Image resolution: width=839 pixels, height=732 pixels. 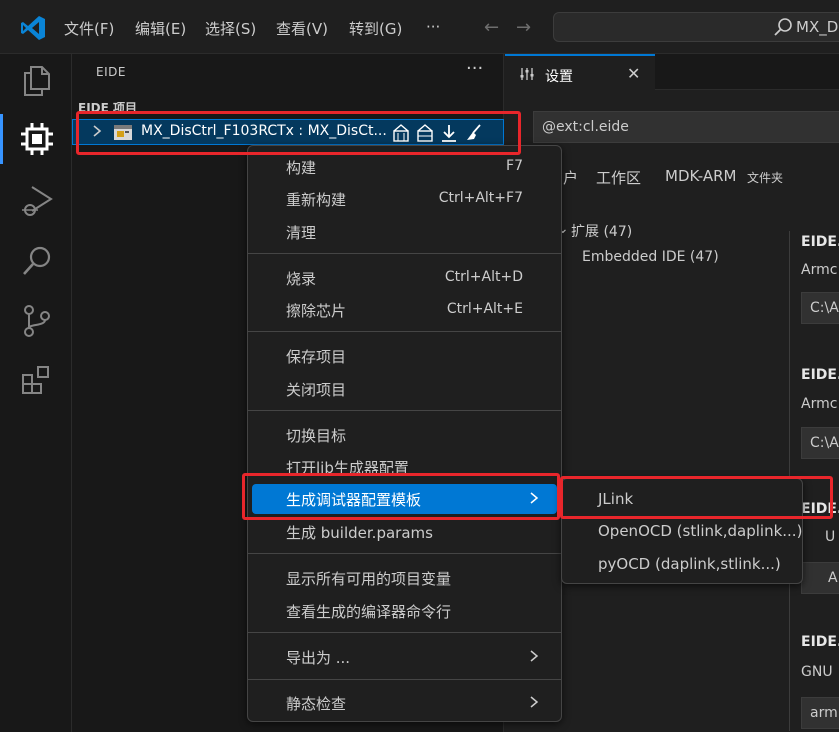 What do you see at coordinates (302, 28) in the screenshot?
I see `menu-view: 查看(V)` at bounding box center [302, 28].